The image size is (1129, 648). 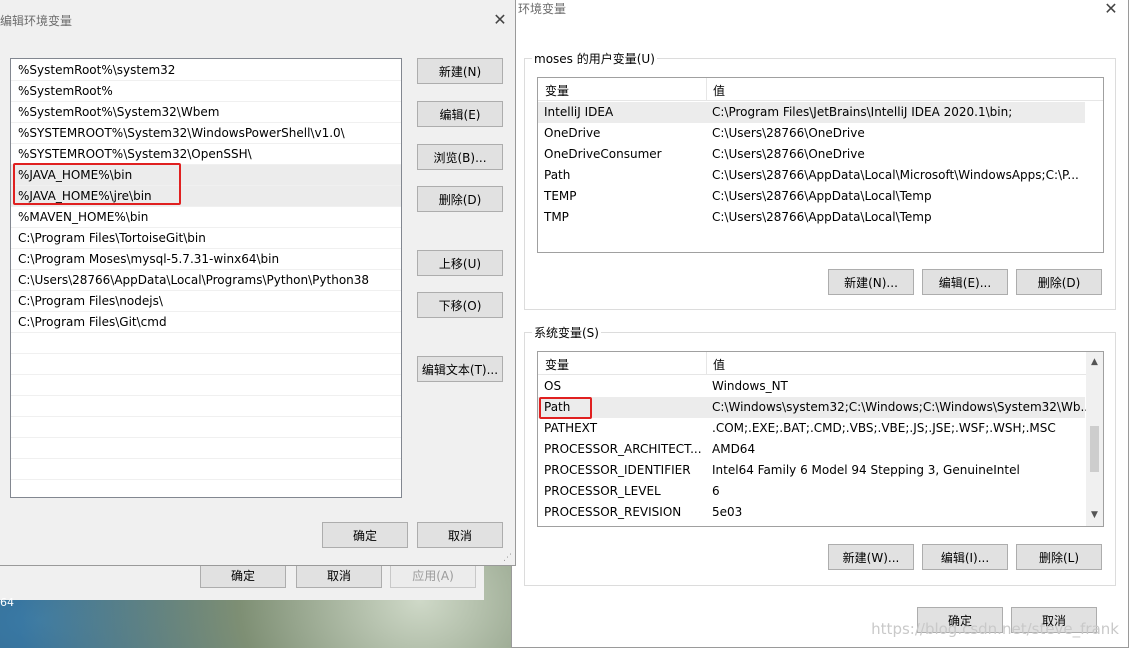 What do you see at coordinates (206, 154) in the screenshot?
I see `list-item: %SYSTEMROOT%\System32\OpenSSH\` at bounding box center [206, 154].